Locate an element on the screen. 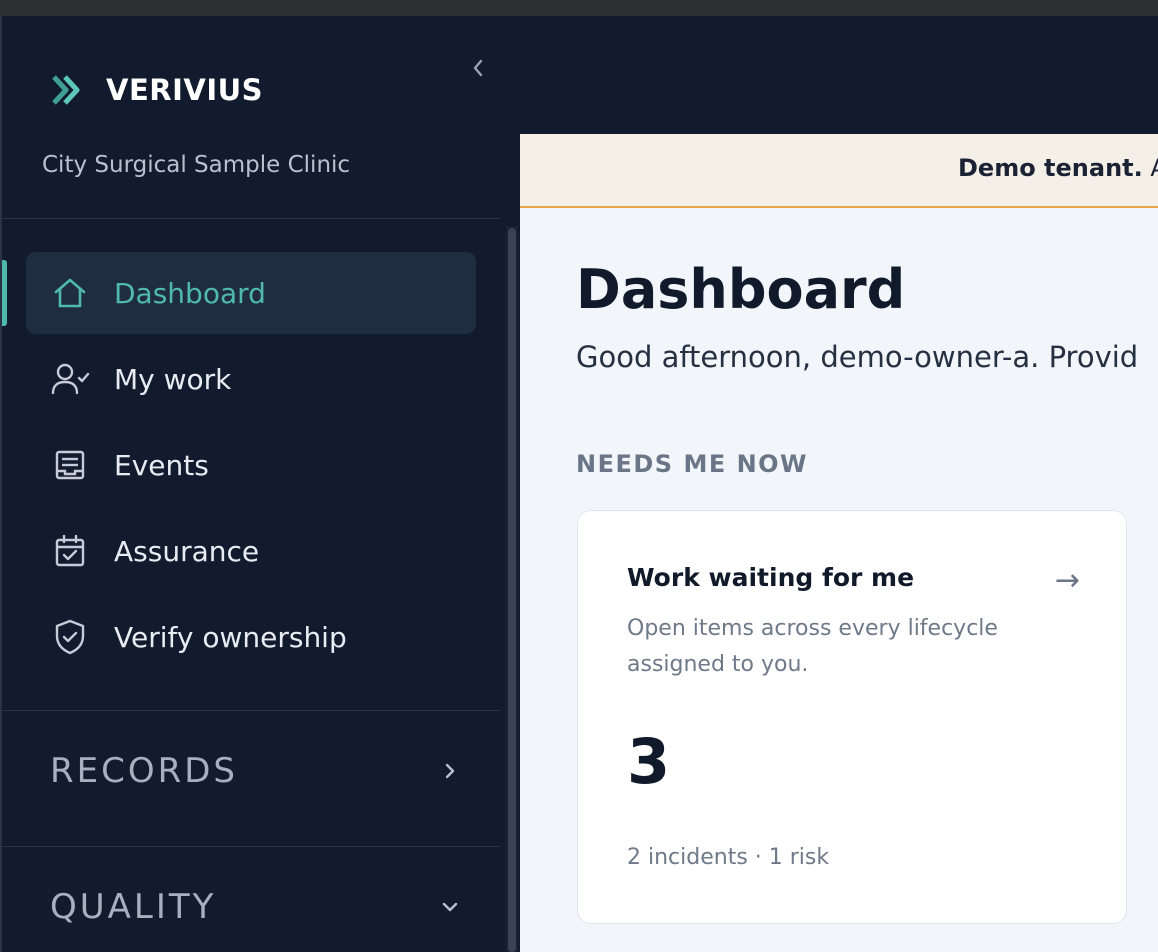 The image size is (1158, 952). sidebar-item-label: Verify ownership is located at coordinates (230, 637).